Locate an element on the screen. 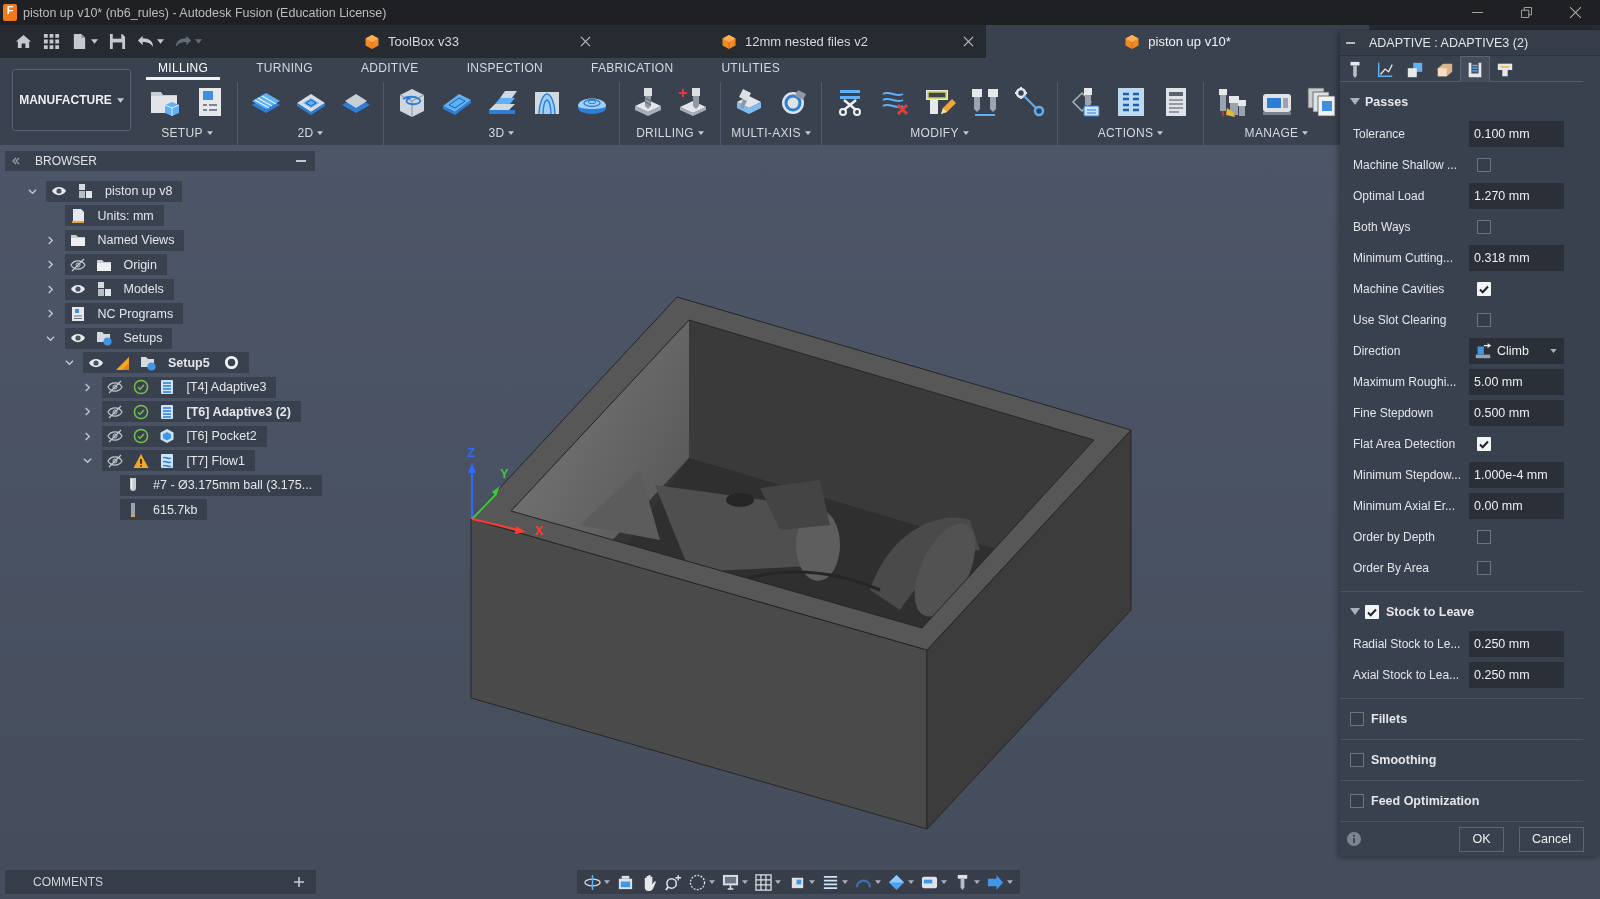 The width and height of the screenshot is (1600, 899). tool-sheet-icon is located at coordinates (1085, 102).